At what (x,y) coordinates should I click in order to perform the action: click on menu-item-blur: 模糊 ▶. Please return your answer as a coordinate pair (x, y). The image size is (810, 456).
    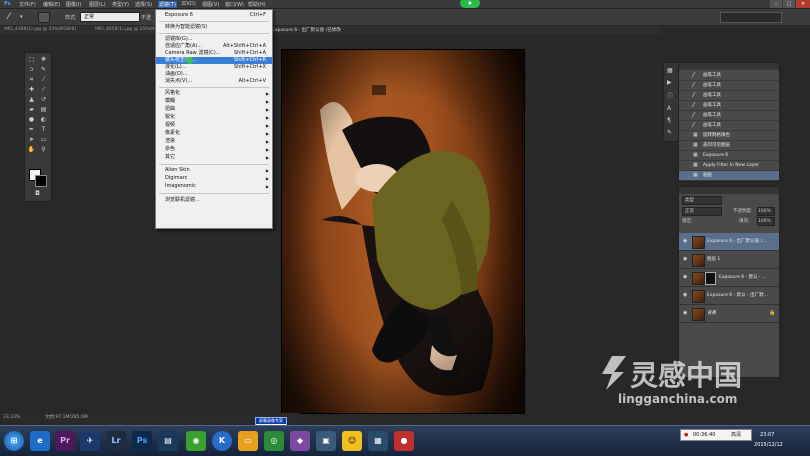
    Looking at the image, I should click on (214, 101).